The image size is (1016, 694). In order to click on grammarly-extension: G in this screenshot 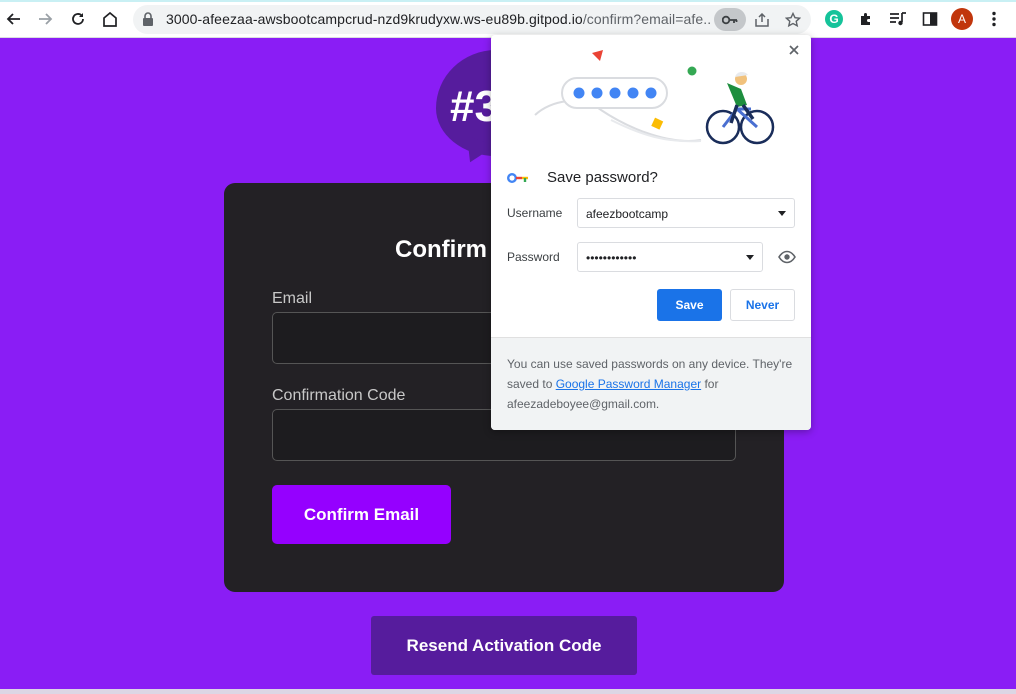, I will do `click(834, 19)`.